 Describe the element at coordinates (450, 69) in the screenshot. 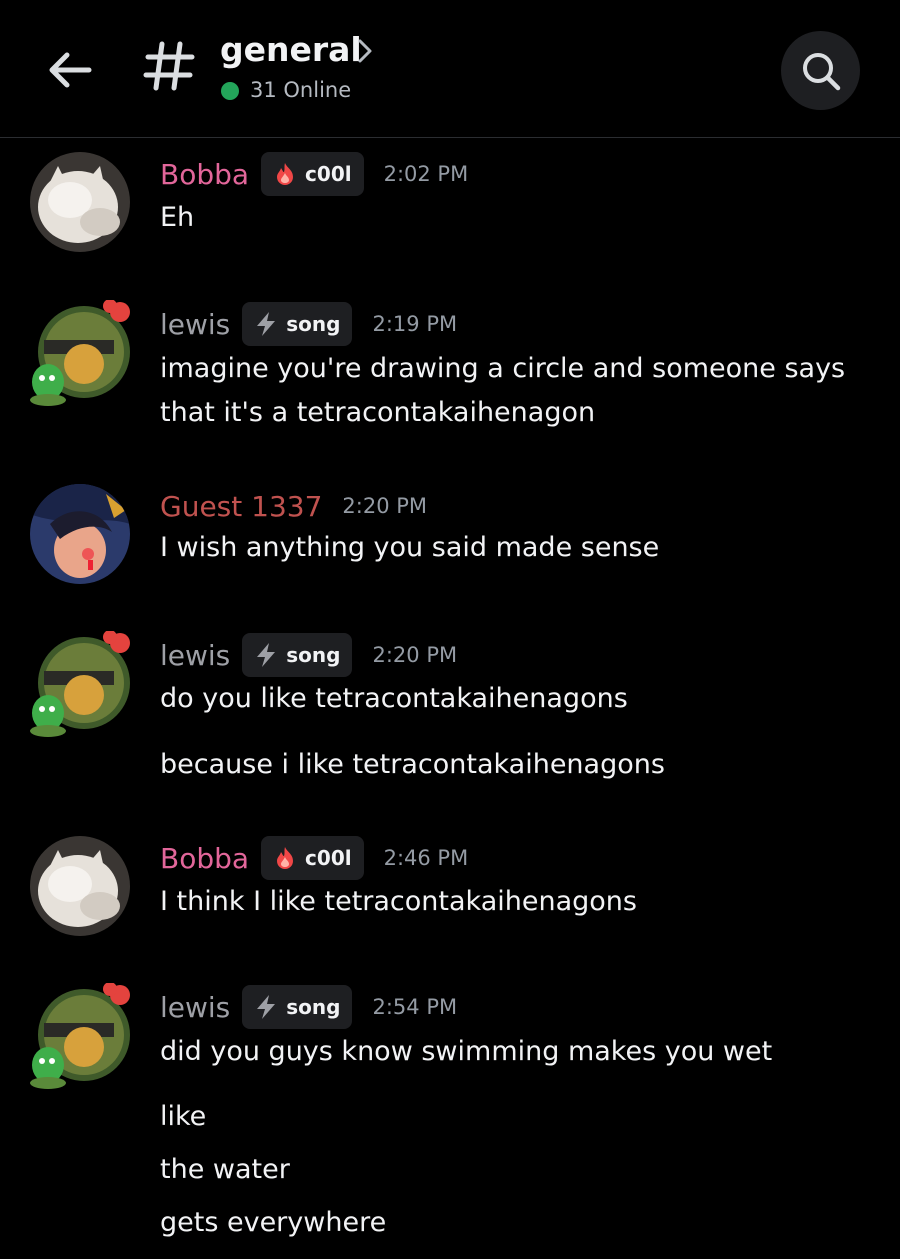

I see `channel-header: general 31 Online` at that location.